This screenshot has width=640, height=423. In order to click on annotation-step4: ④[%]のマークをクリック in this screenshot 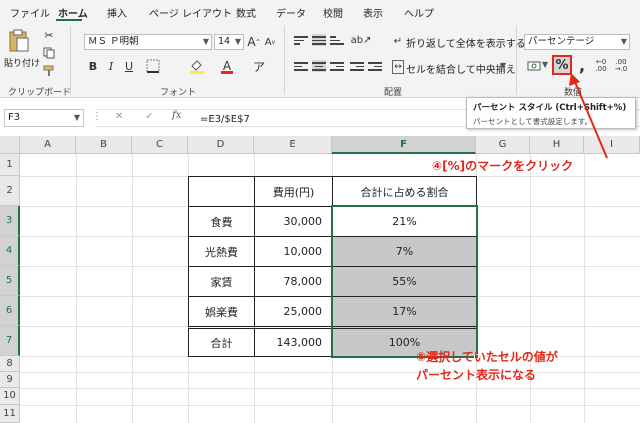, I will do `click(503, 166)`.